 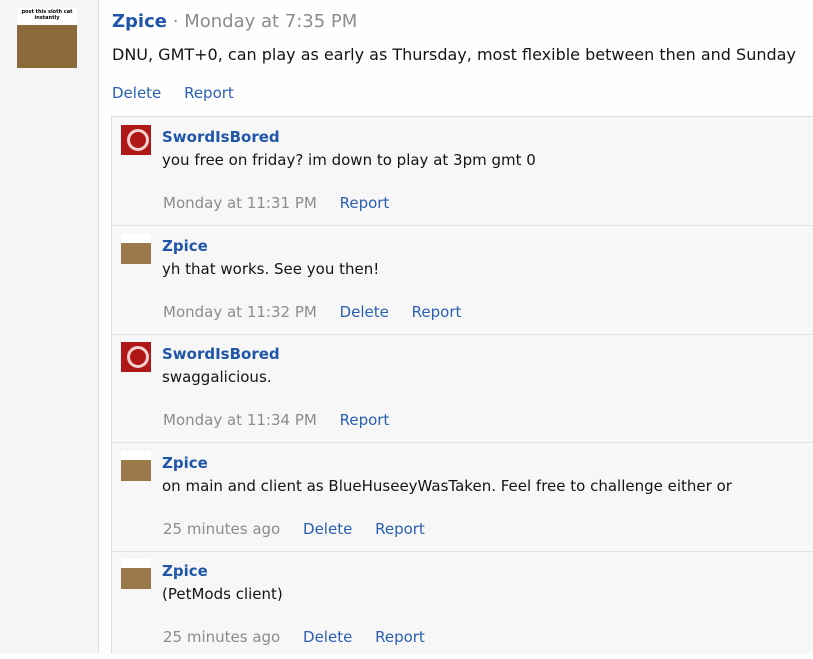 What do you see at coordinates (182, 93) in the screenshot?
I see `post-actions: Delete Report` at bounding box center [182, 93].